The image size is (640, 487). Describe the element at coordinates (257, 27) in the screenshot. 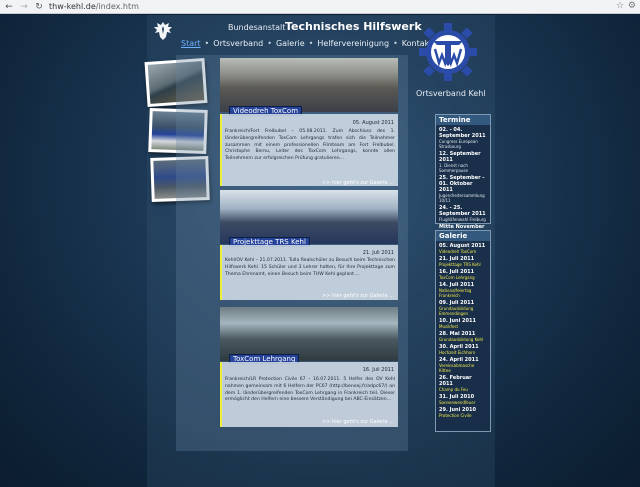

I see `bundesanstalt-label: Bundesanstalt` at that location.